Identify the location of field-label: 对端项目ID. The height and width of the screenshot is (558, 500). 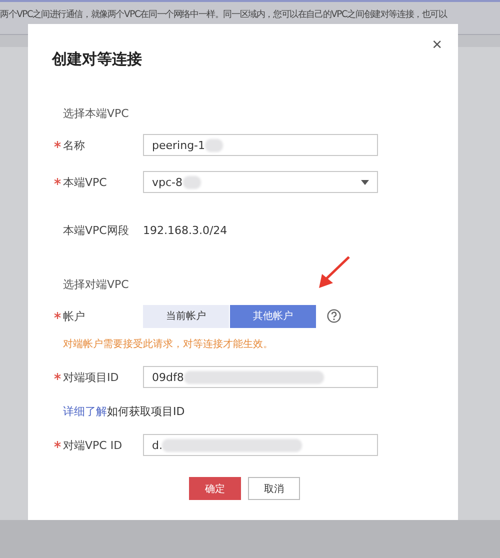
(91, 377).